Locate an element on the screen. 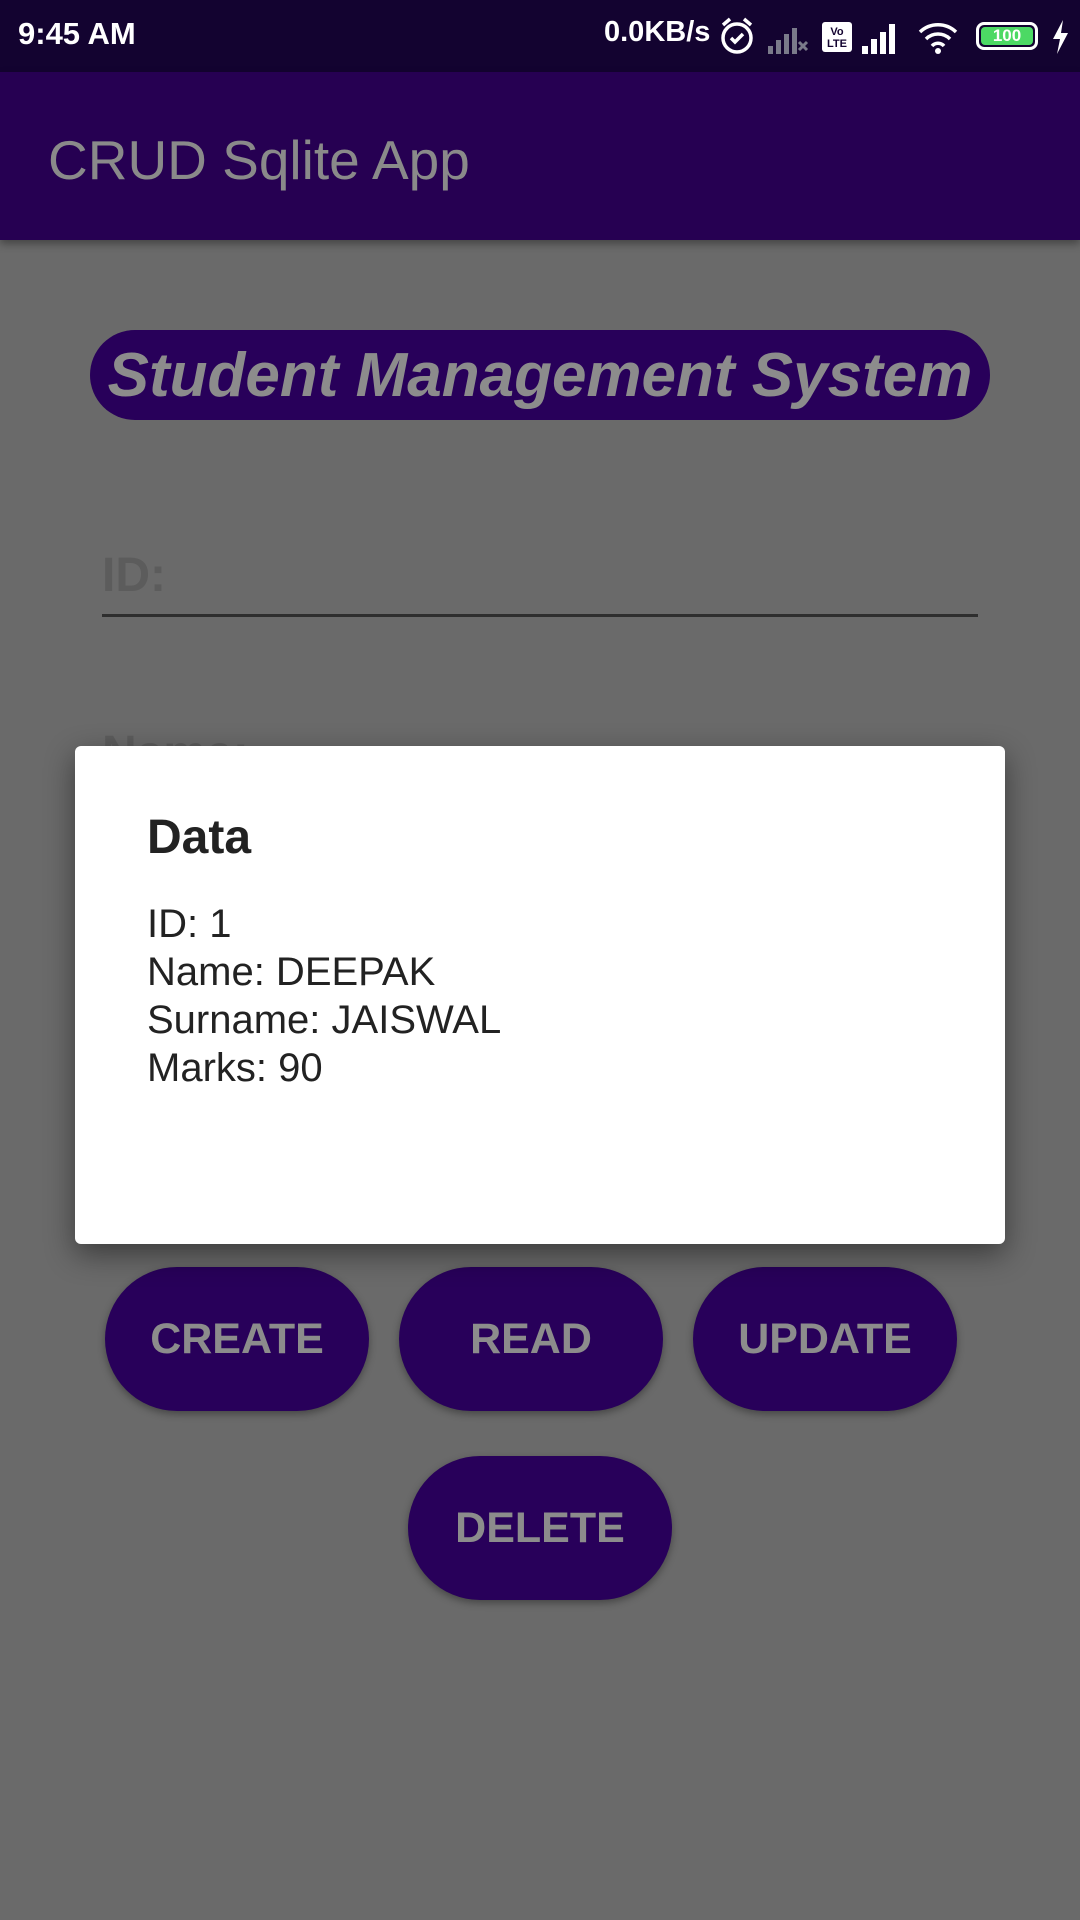 The image size is (1080, 1920). svg-text: LTE is located at coordinates (837, 44).